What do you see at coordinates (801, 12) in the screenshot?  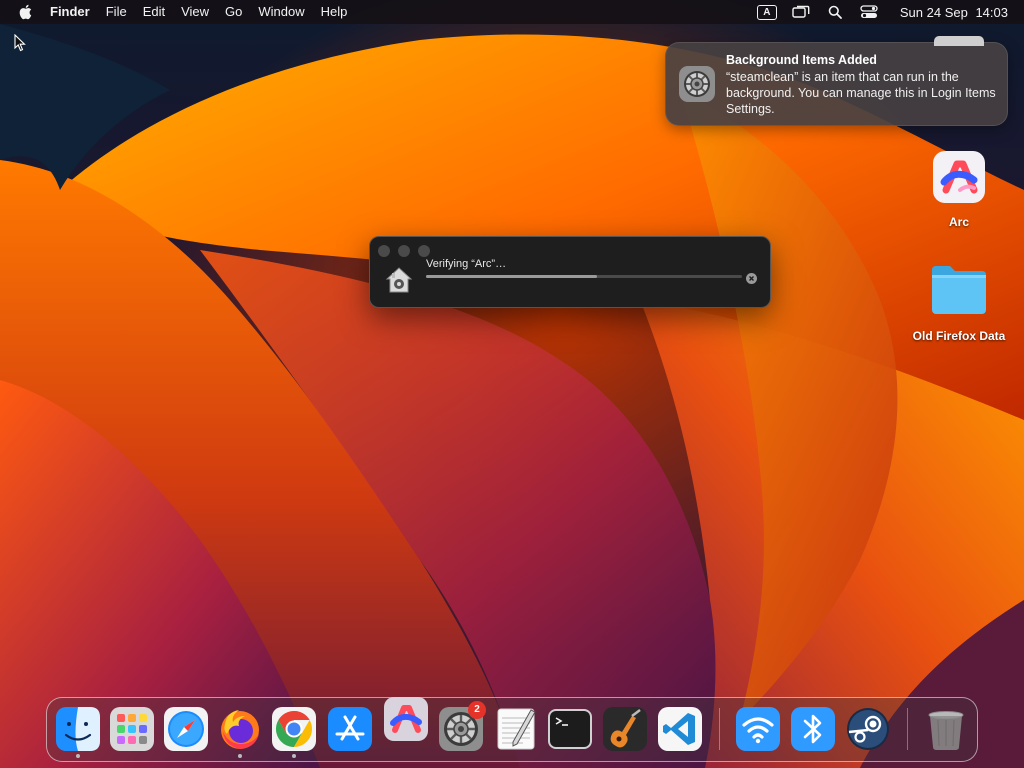 I see `screen-mirroring-icon` at bounding box center [801, 12].